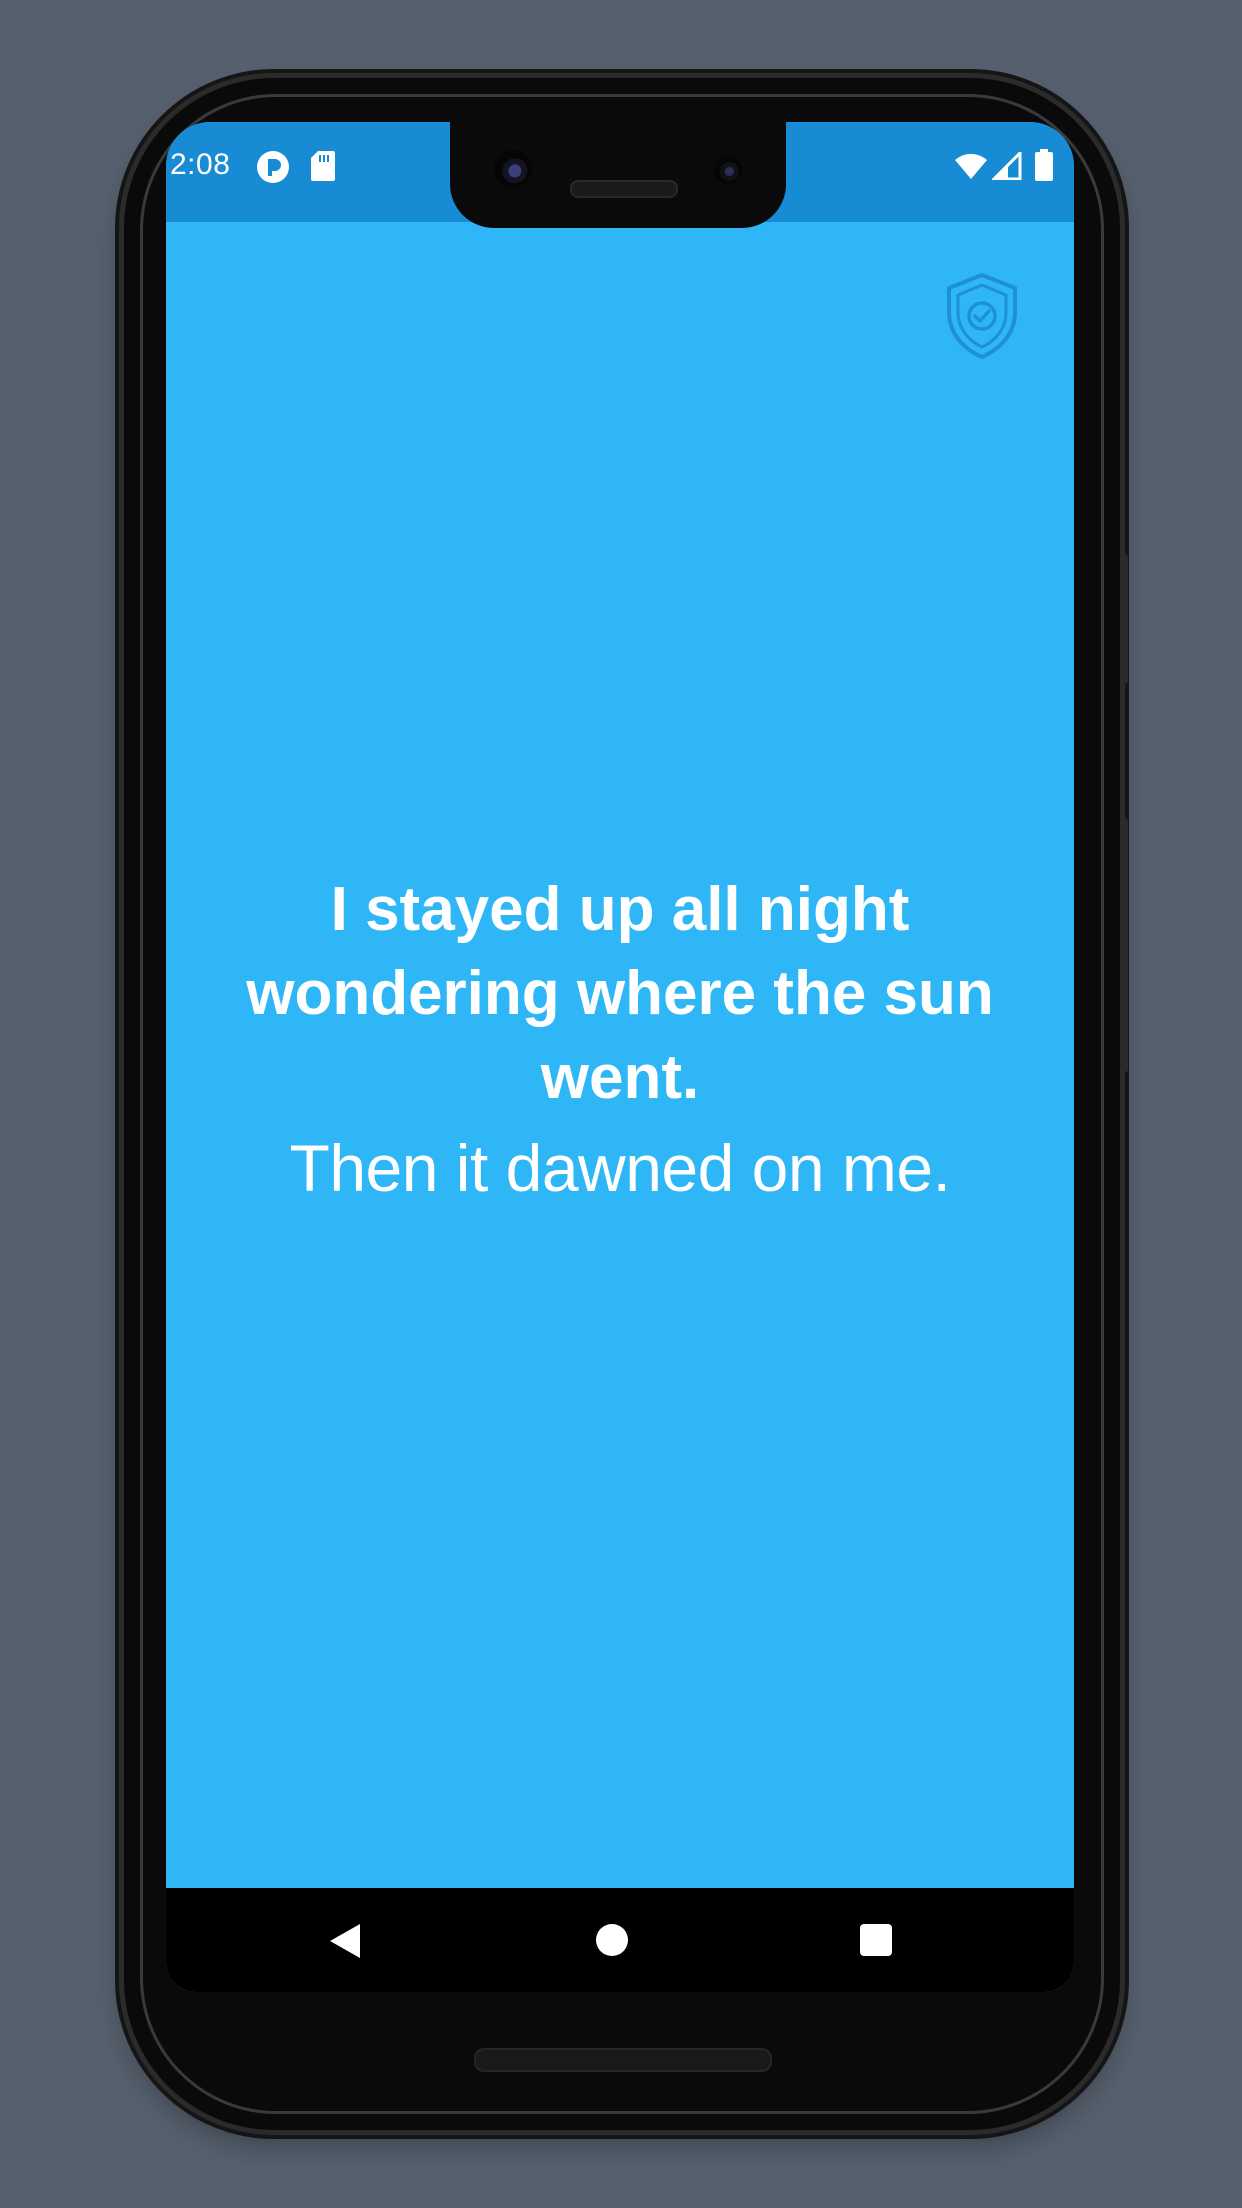  I want to click on chin-speaker, so click(623, 2060).